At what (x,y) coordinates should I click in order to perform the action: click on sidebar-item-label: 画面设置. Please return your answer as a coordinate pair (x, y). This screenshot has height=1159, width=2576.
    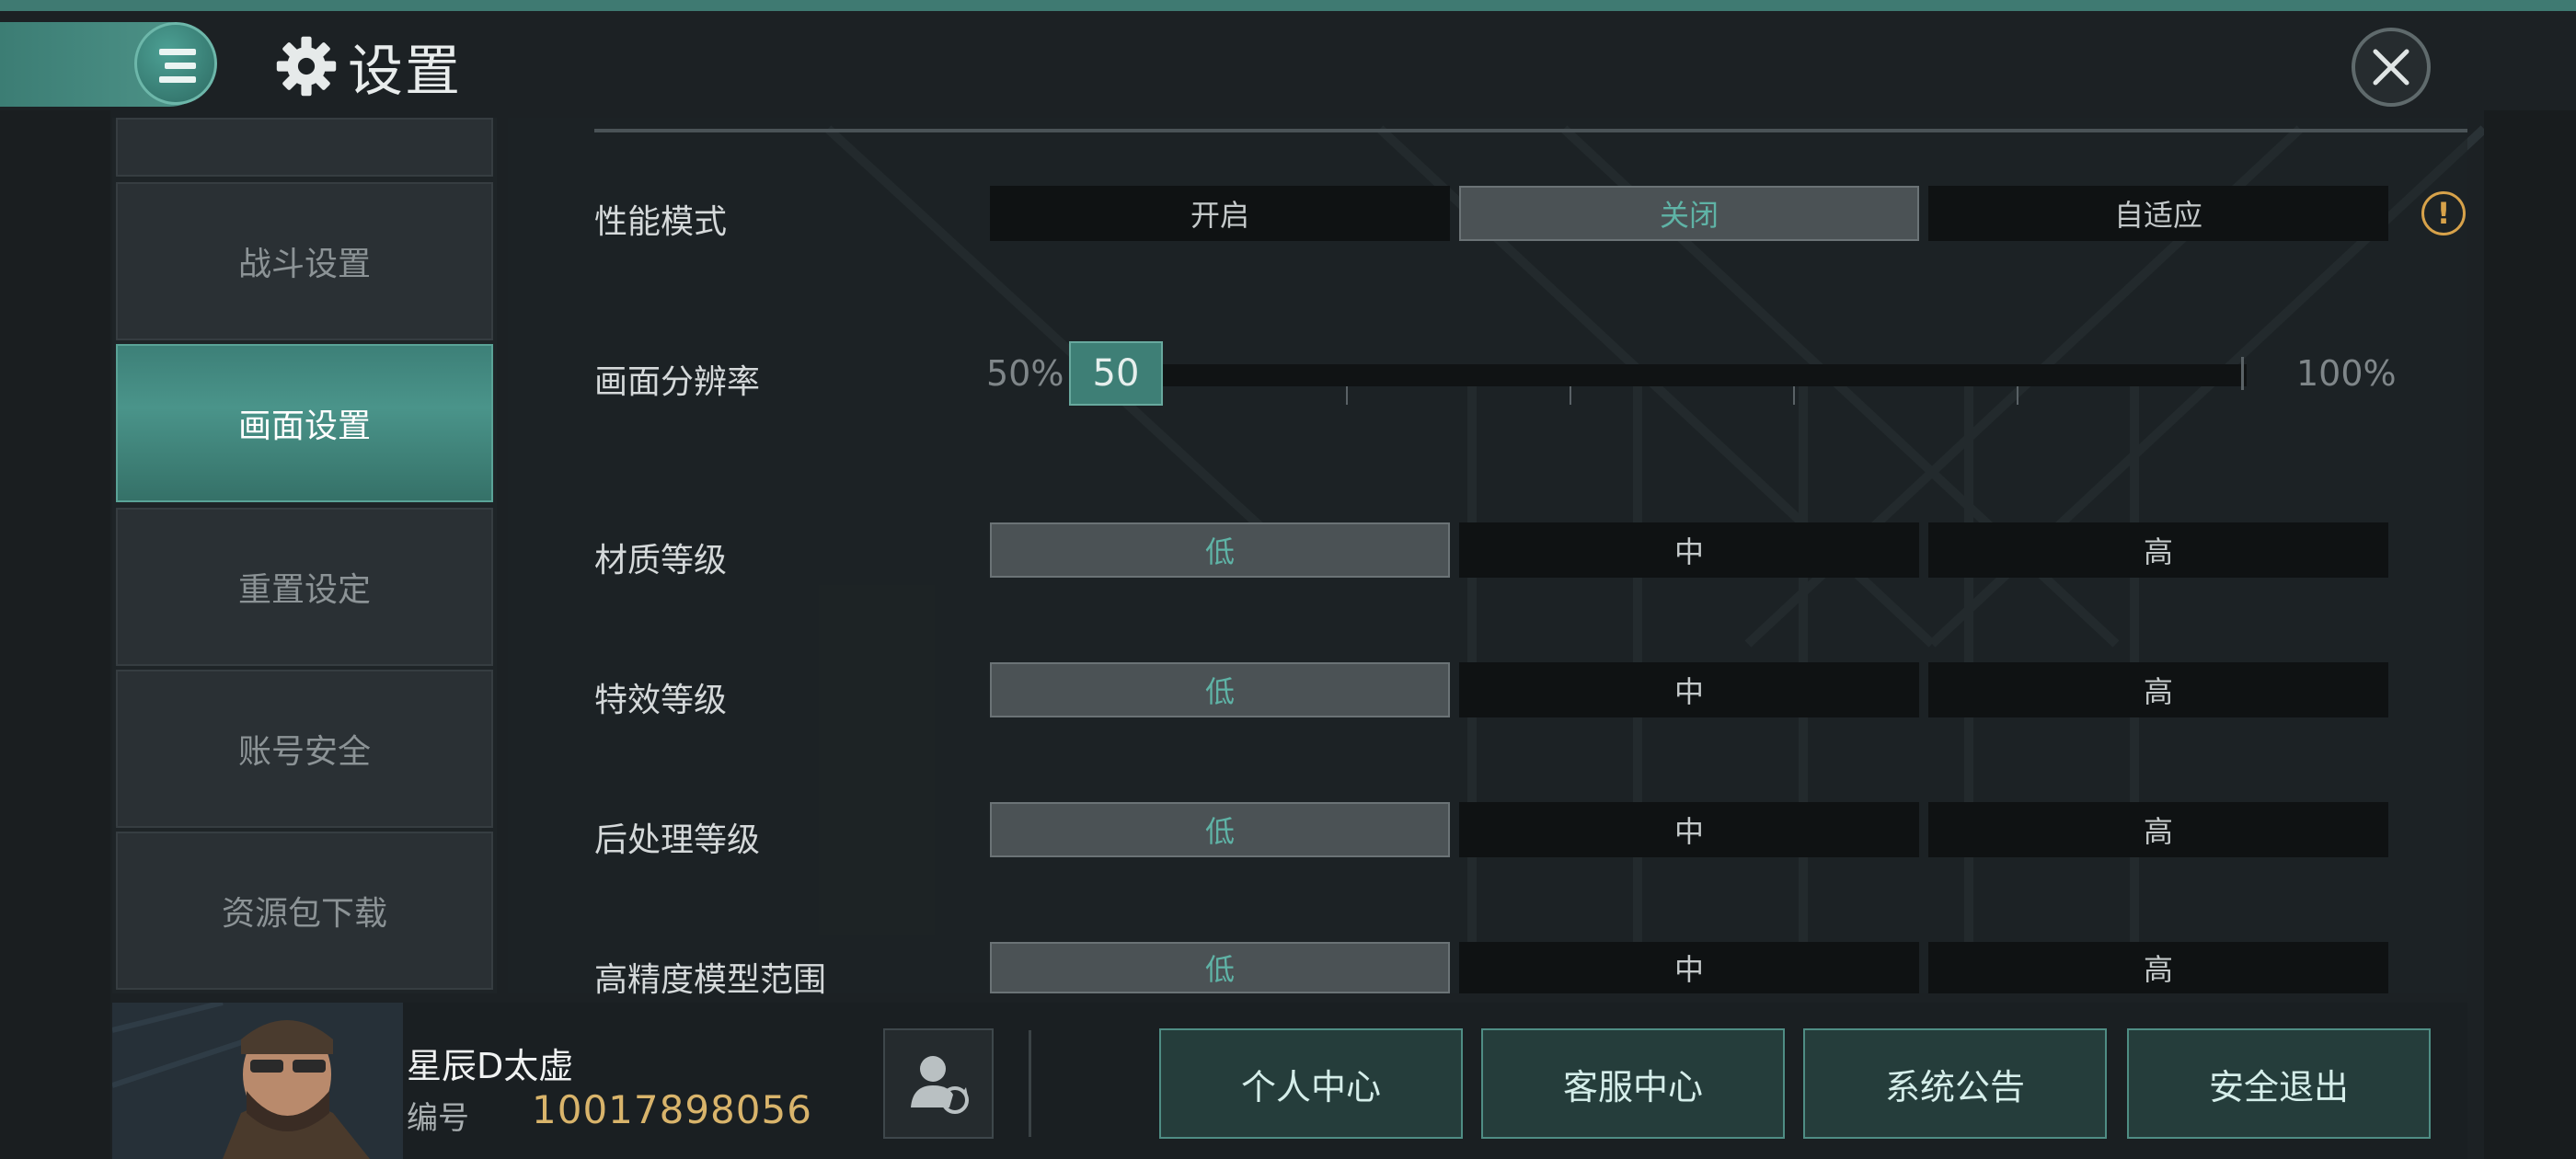
    Looking at the image, I should click on (304, 426).